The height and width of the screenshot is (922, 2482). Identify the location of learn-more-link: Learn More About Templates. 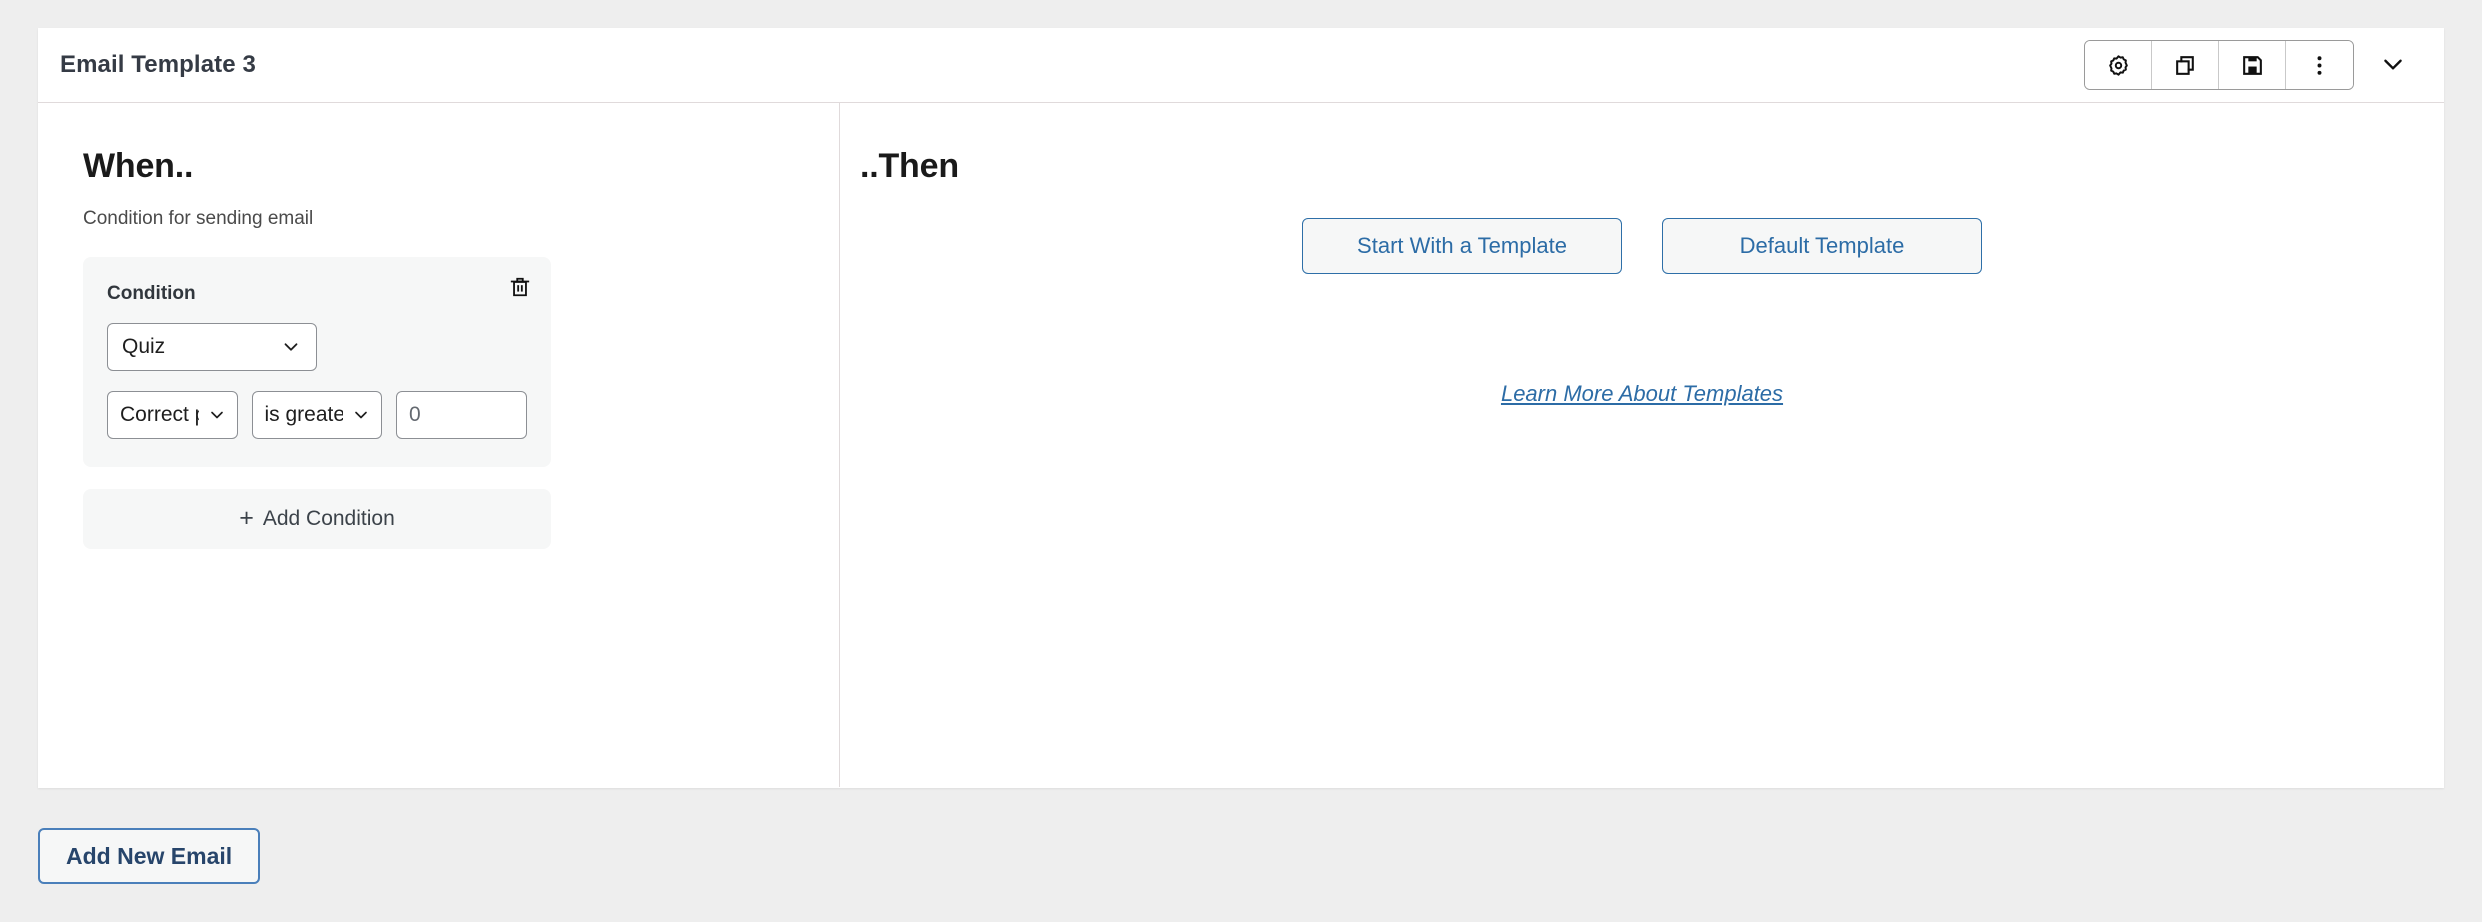
(1642, 394).